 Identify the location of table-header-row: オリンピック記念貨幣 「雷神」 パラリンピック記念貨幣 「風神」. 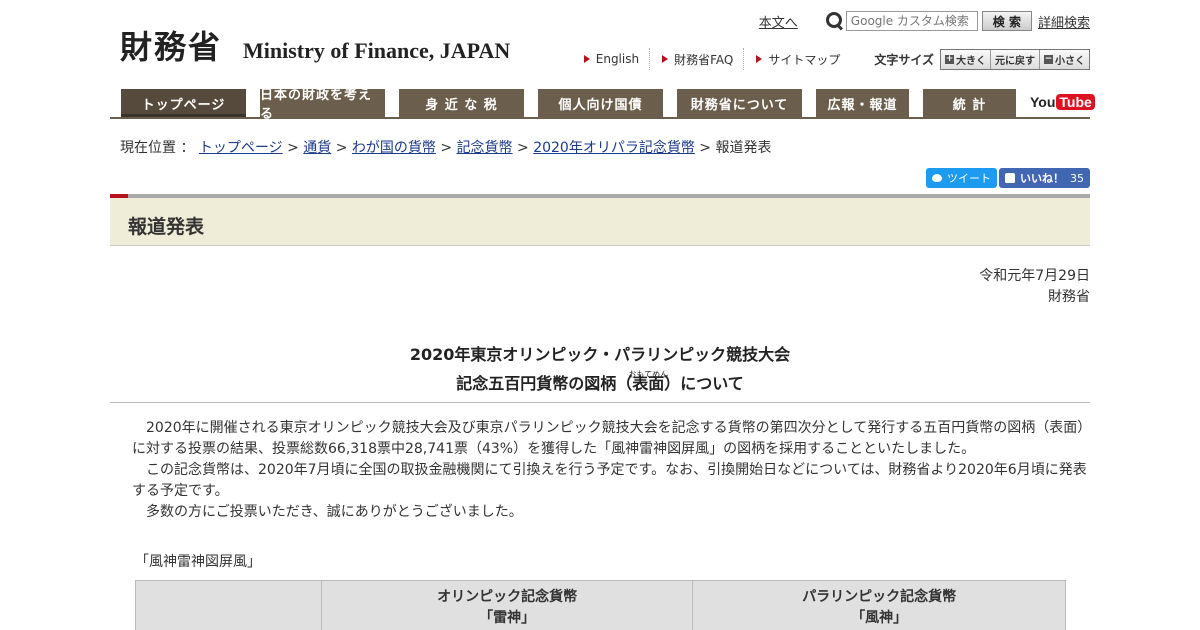
(600, 605).